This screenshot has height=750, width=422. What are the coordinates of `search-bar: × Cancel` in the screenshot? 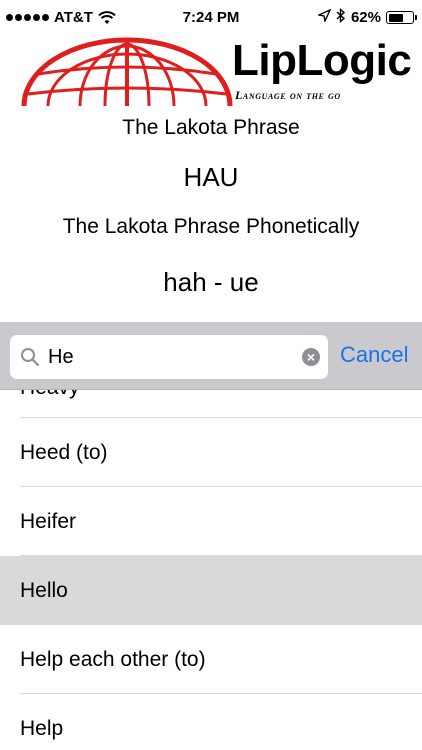 It's located at (211, 356).